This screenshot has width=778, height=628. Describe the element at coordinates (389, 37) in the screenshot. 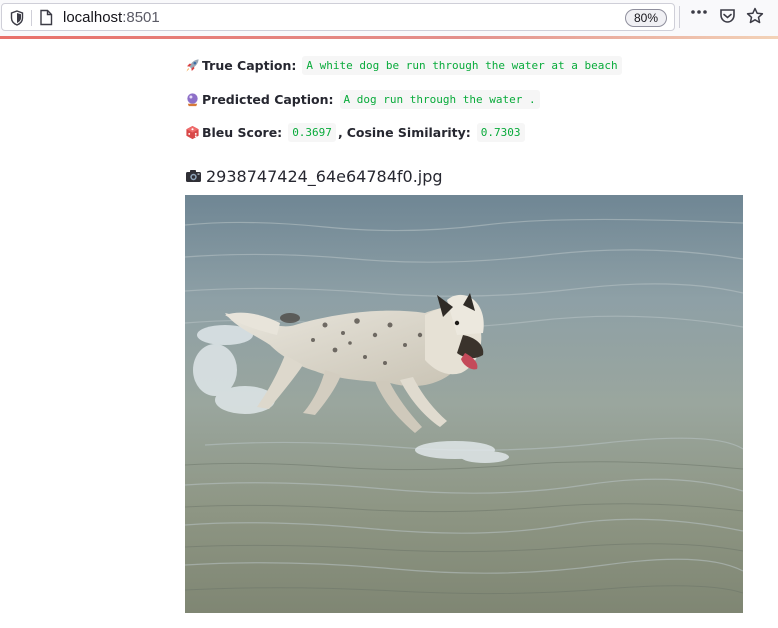

I see `toolbar-accent-line` at that location.